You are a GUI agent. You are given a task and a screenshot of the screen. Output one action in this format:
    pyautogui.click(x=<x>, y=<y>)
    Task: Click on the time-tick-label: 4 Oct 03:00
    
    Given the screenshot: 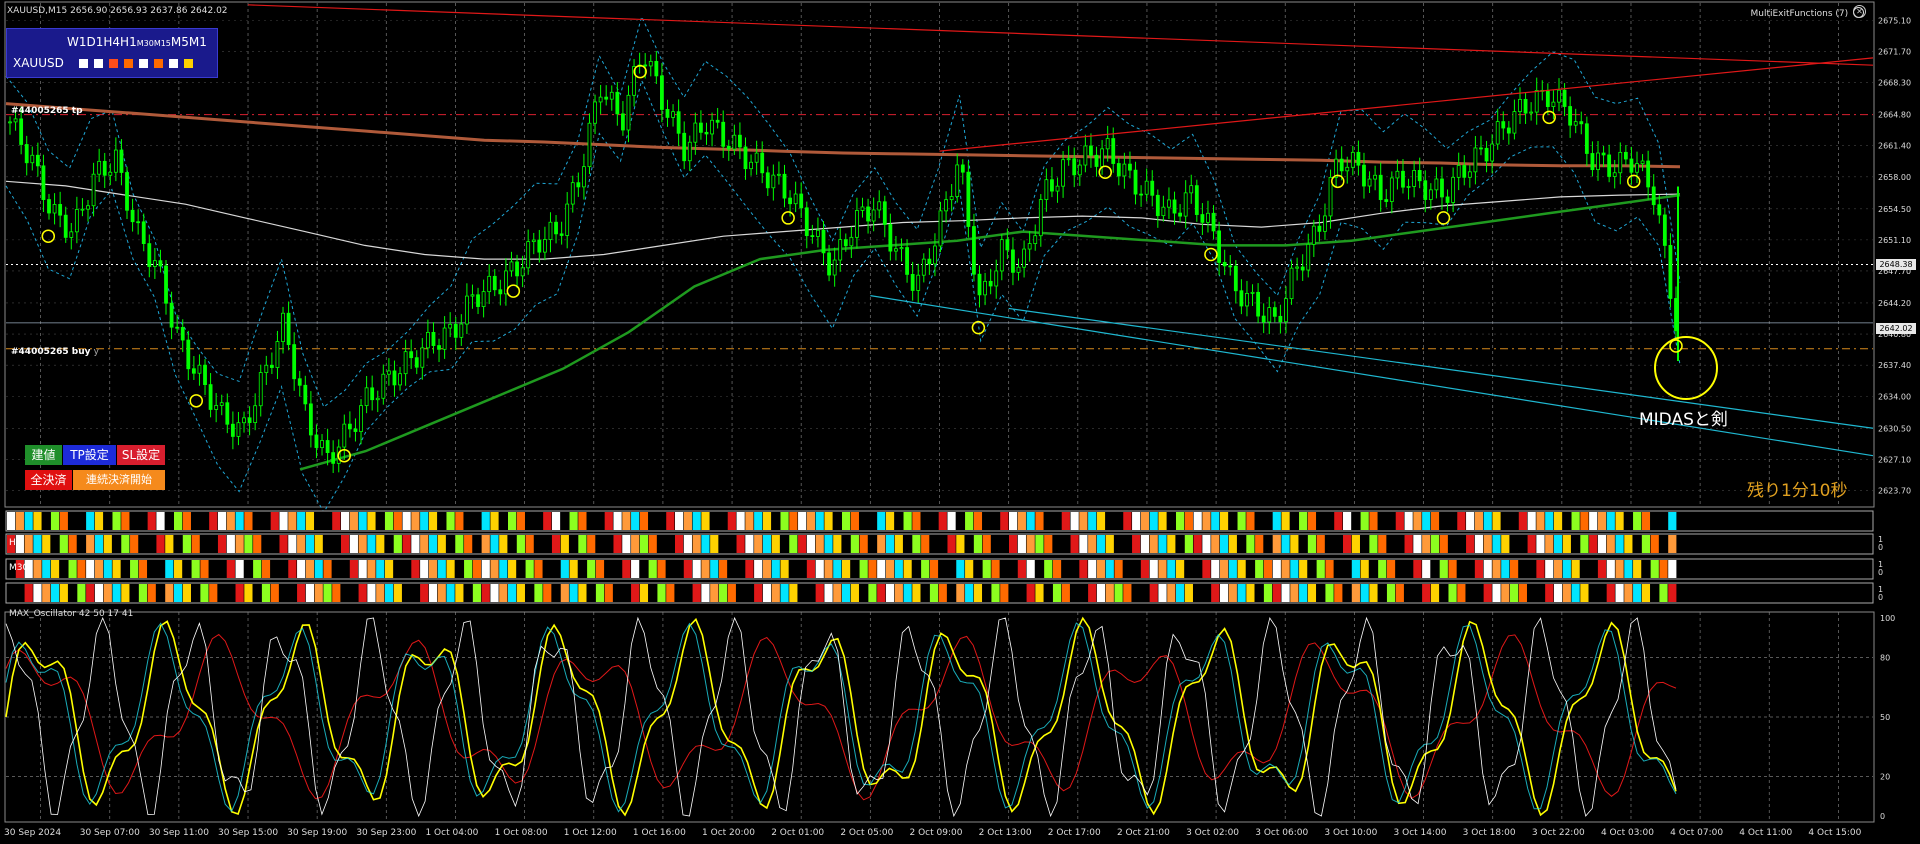 What is the action you would take?
    pyautogui.click(x=1627, y=833)
    